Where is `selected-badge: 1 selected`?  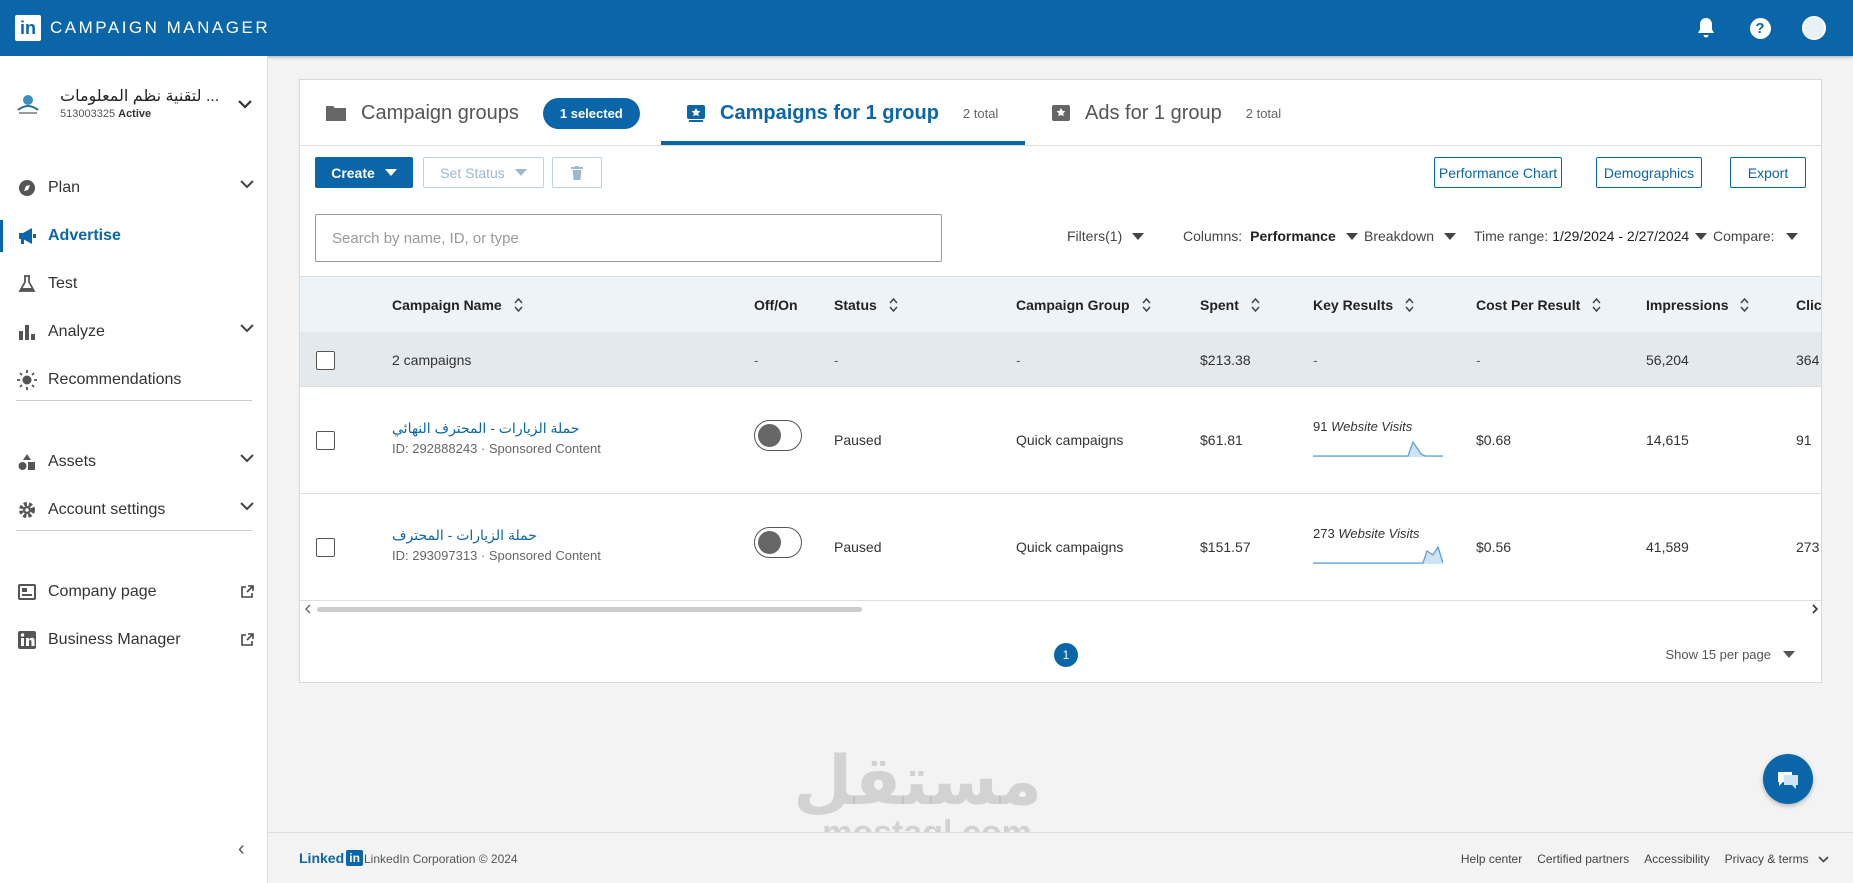 selected-badge: 1 selected is located at coordinates (591, 113).